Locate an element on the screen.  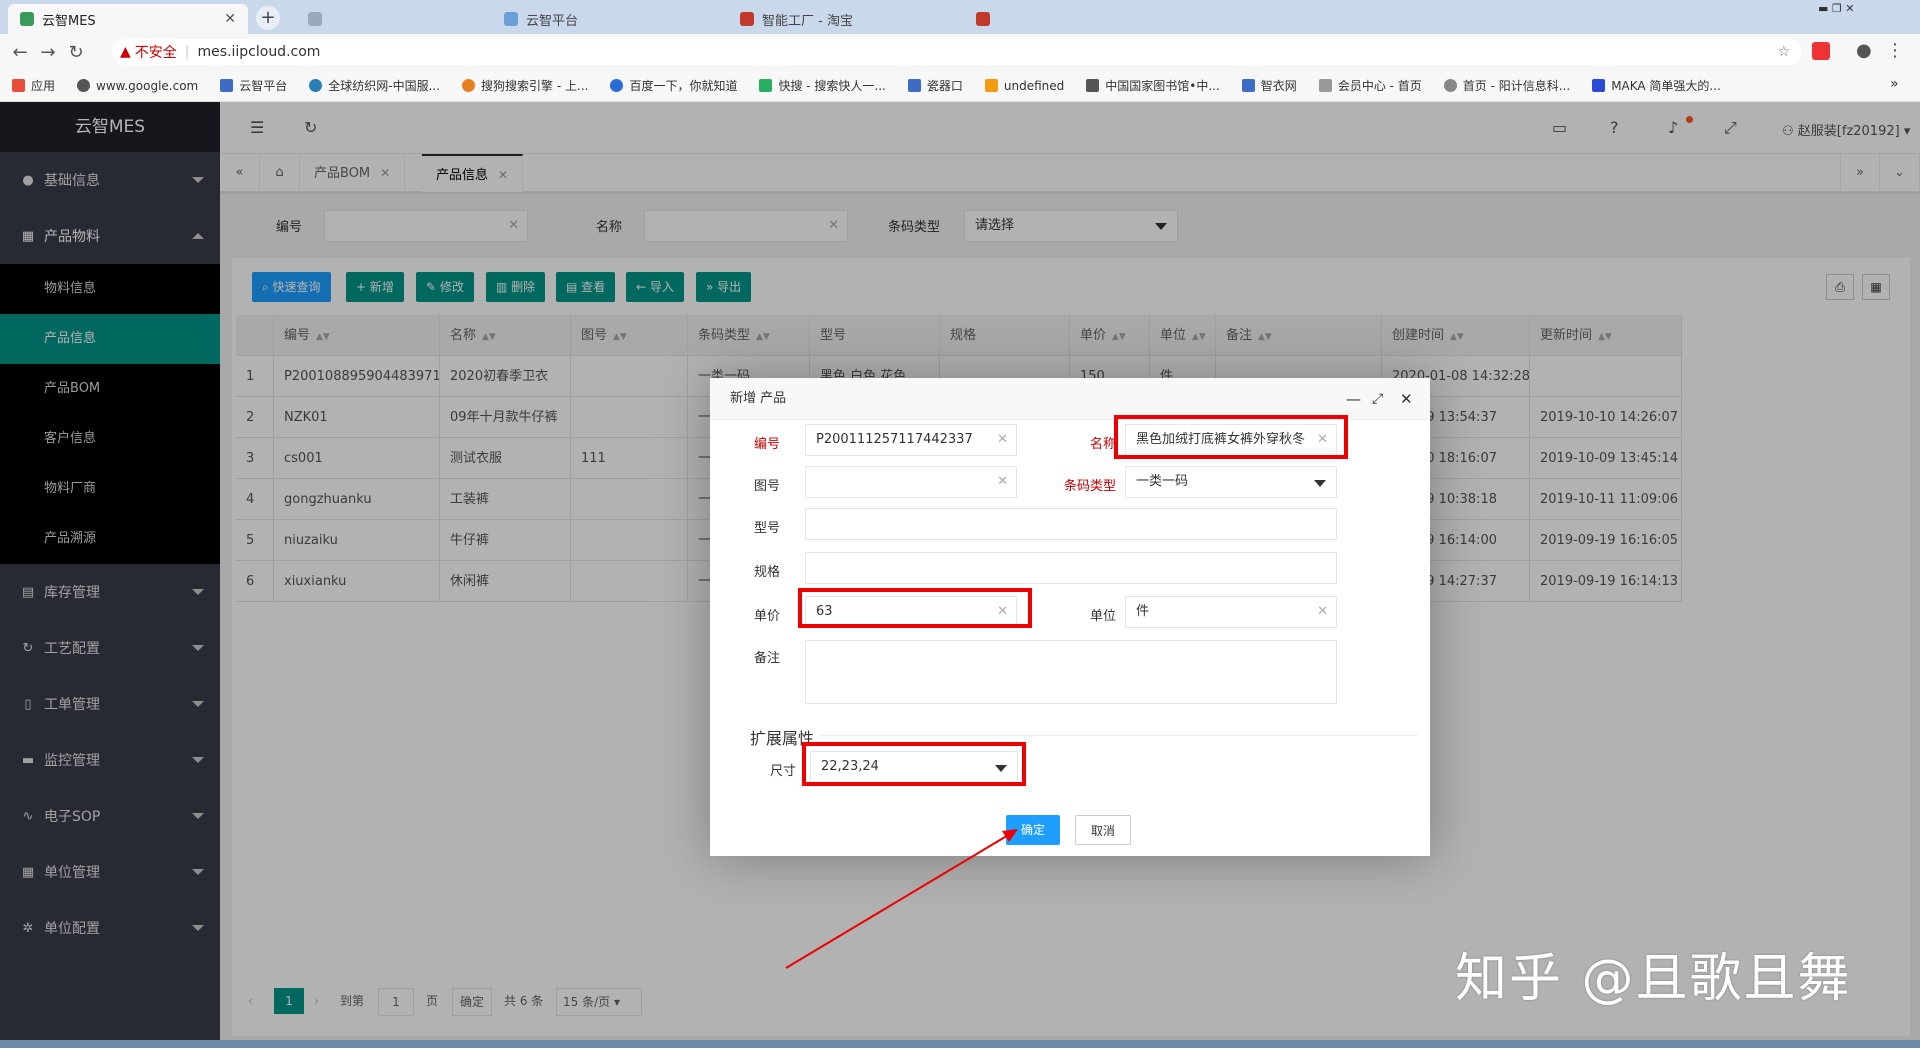
watermark: 知乎 @且歌且舞 is located at coordinates (1653, 979).